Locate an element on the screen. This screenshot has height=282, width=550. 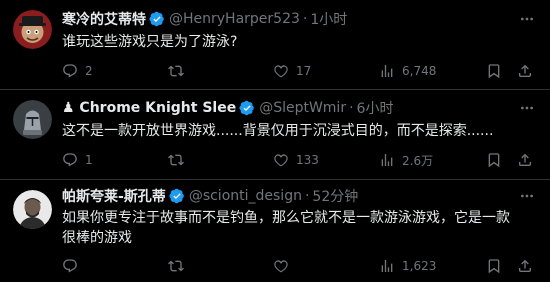
display-name: ♟ Chrome Knight Slee is located at coordinates (149, 108).